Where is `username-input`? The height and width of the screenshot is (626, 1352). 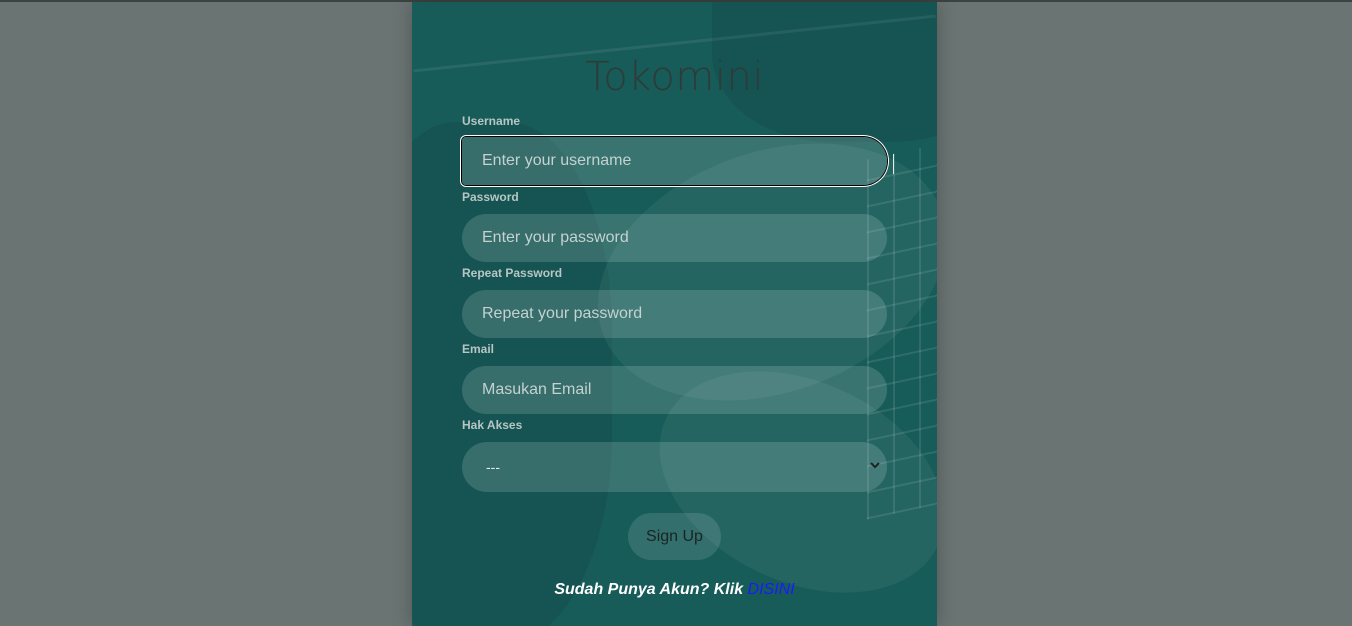 username-input is located at coordinates (674, 161).